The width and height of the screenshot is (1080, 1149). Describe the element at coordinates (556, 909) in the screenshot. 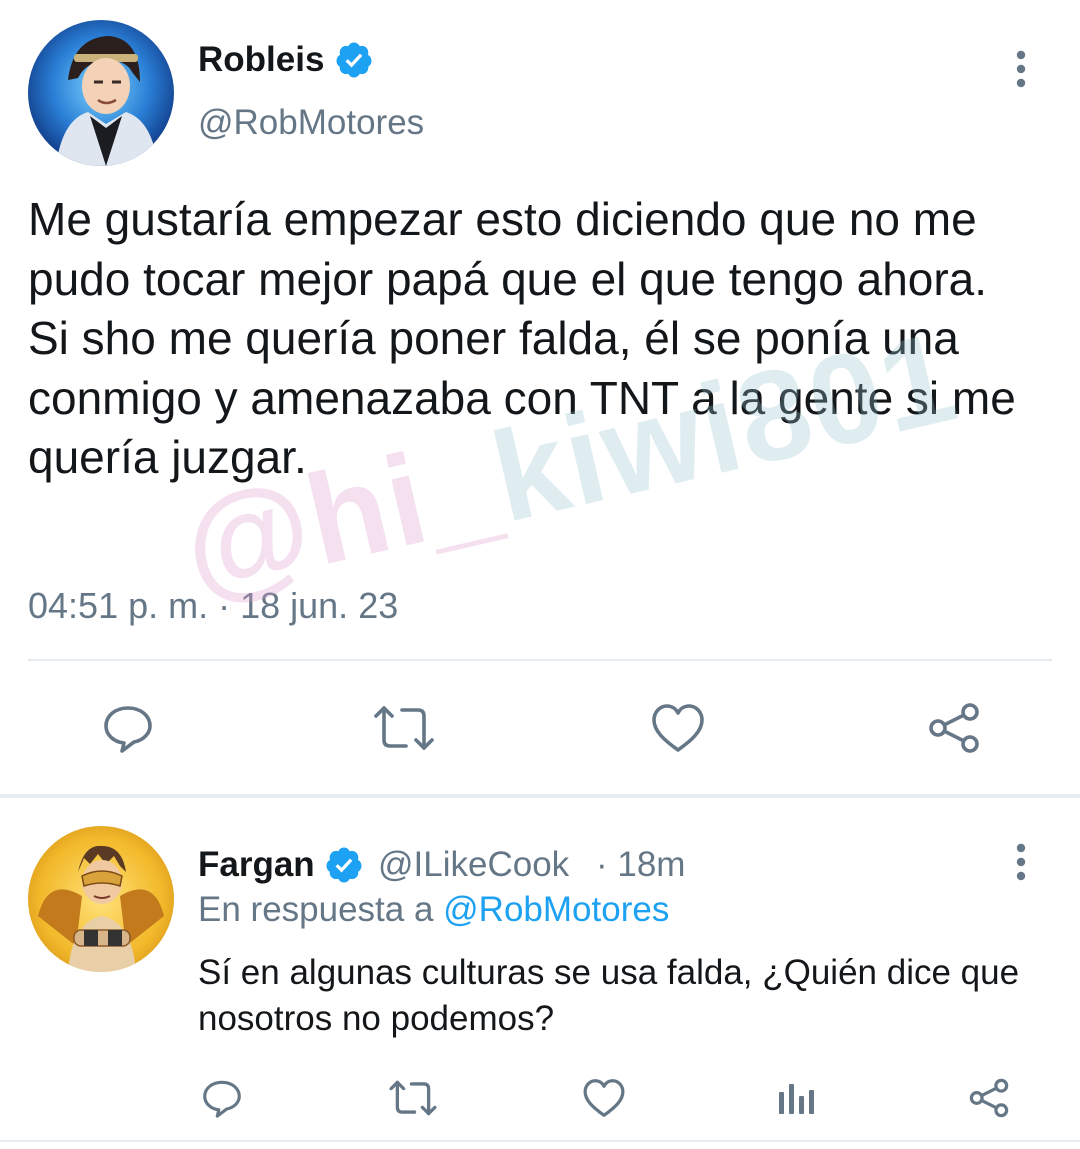

I see `reply-to-mention-link: @RobMotores` at that location.